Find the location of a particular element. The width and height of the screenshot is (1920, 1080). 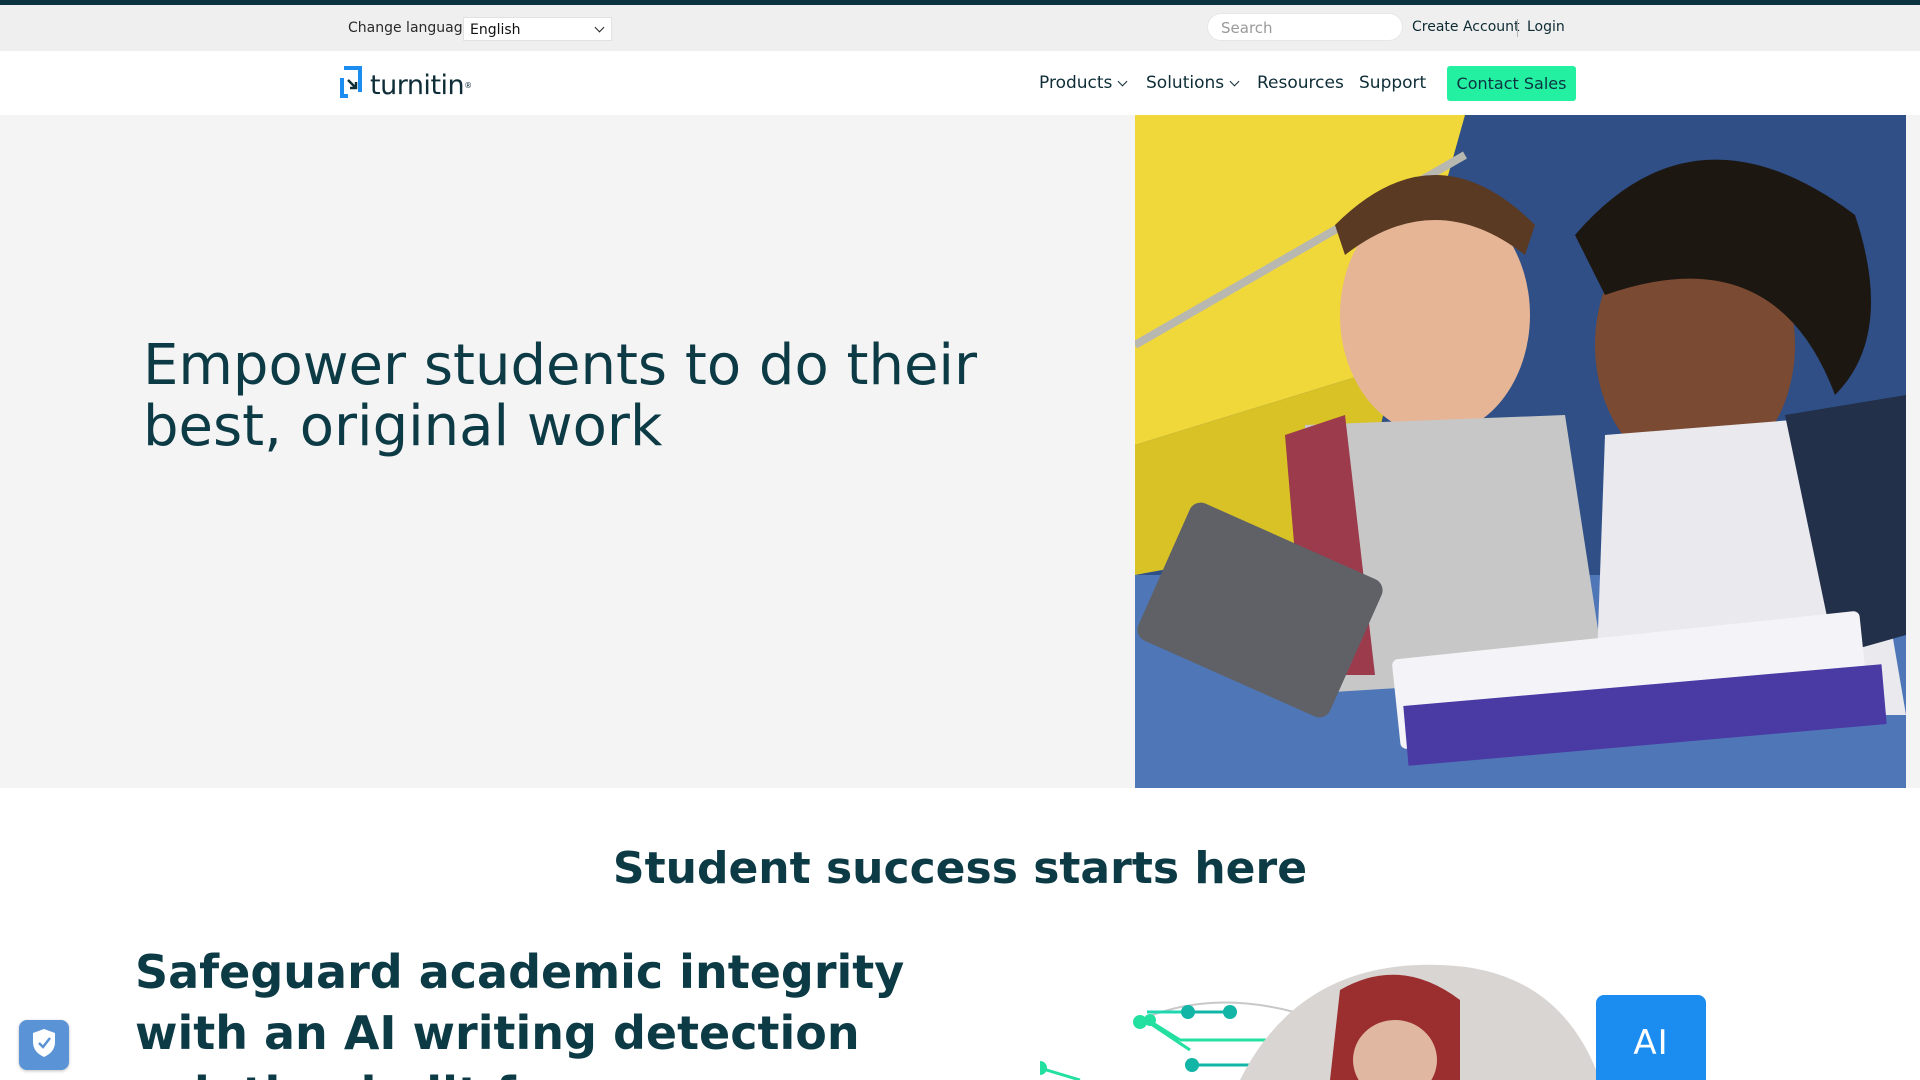

nav-products-label: Products is located at coordinates (1076, 83).